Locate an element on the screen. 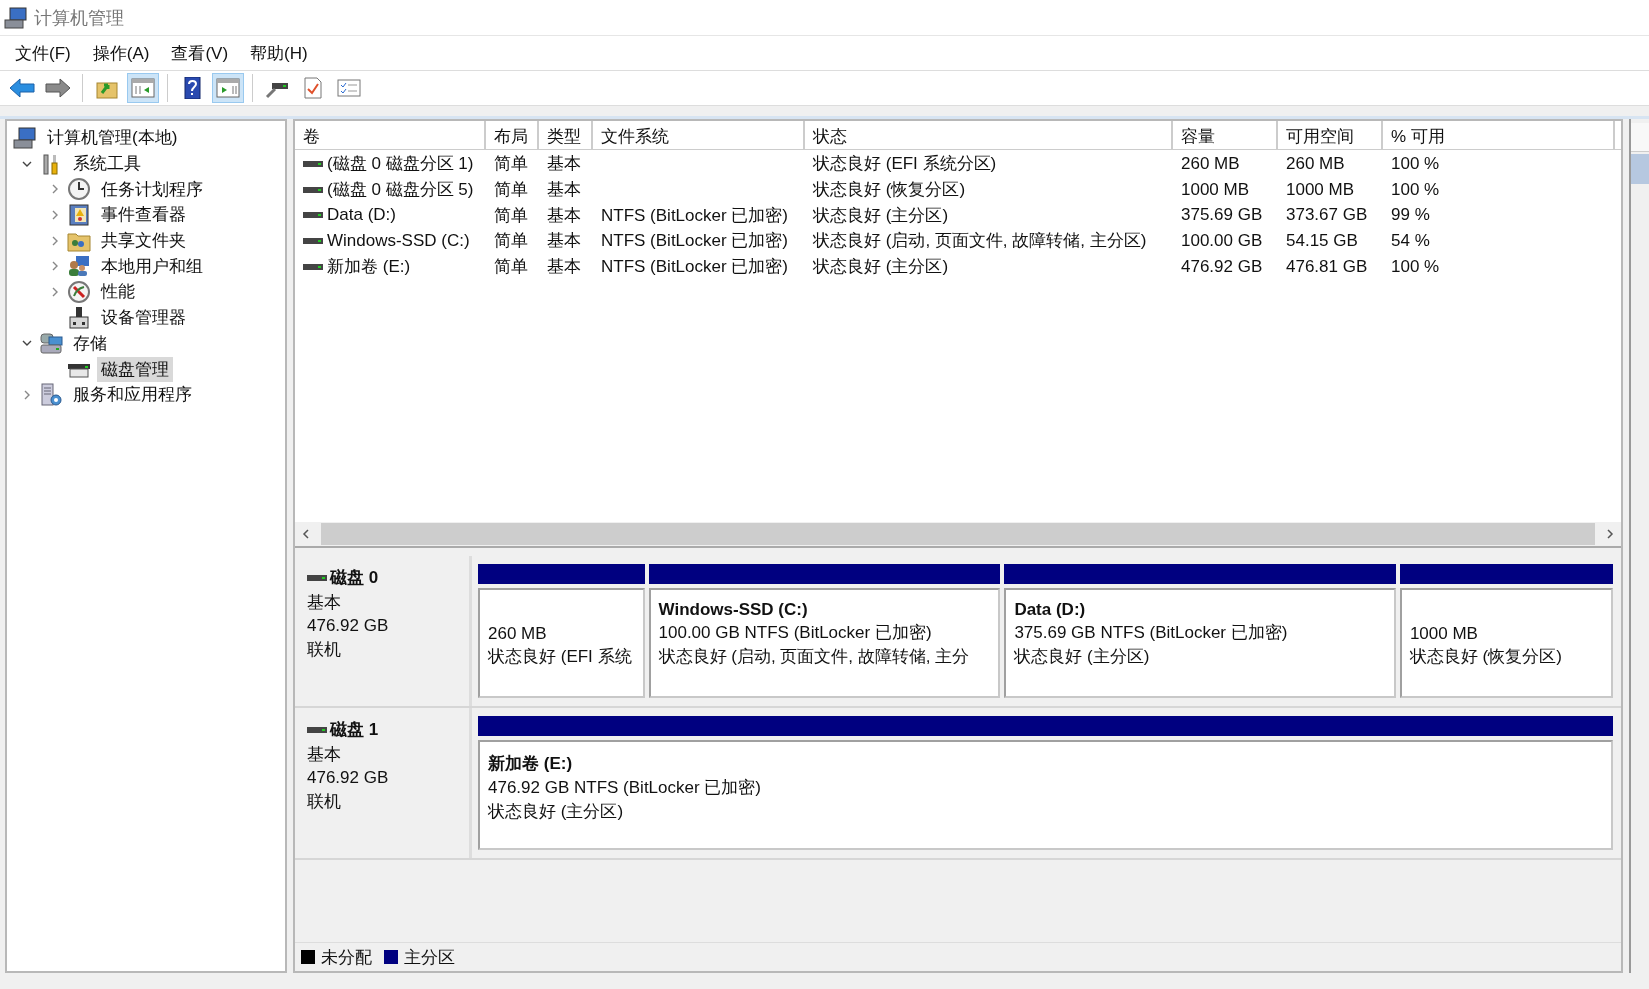  disk-name: 磁盘 1 is located at coordinates (354, 730).